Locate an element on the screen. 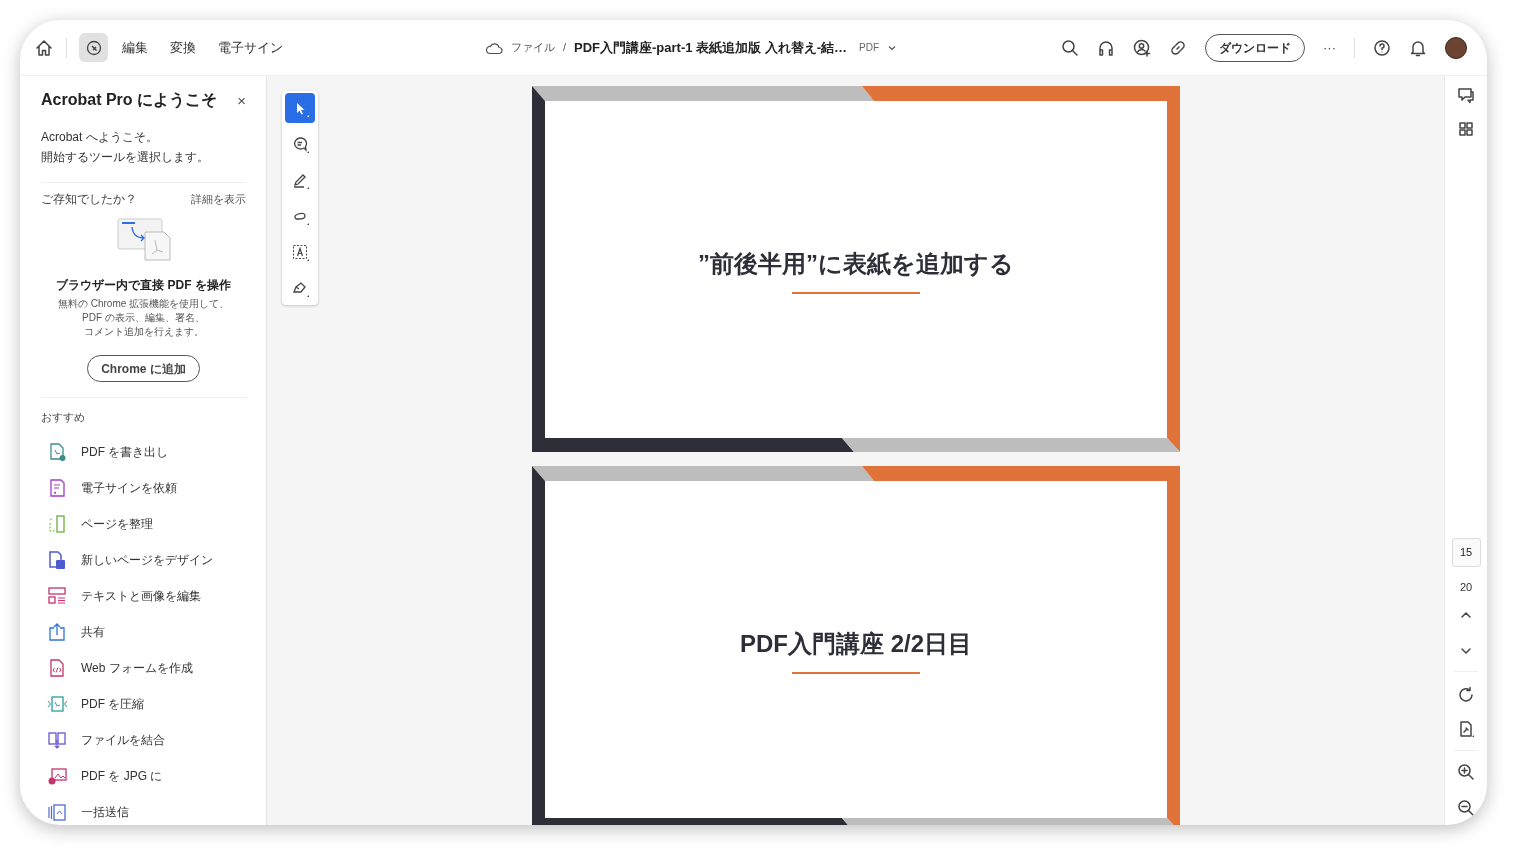 The height and width of the screenshot is (865, 1527). view-mode-button is located at coordinates (93, 47).